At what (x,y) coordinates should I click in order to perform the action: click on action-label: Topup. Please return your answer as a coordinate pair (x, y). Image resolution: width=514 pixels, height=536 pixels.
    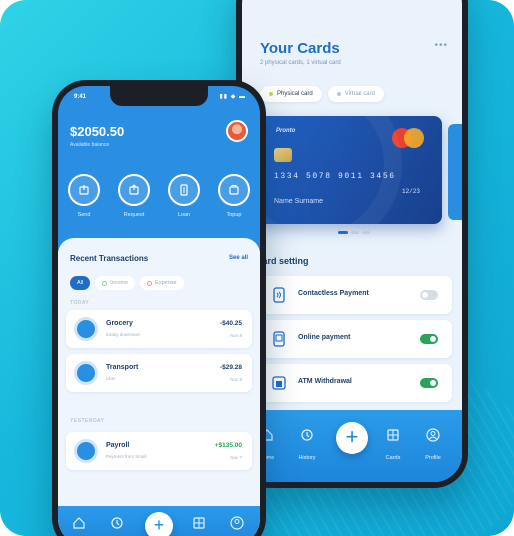
    Looking at the image, I should click on (234, 215).